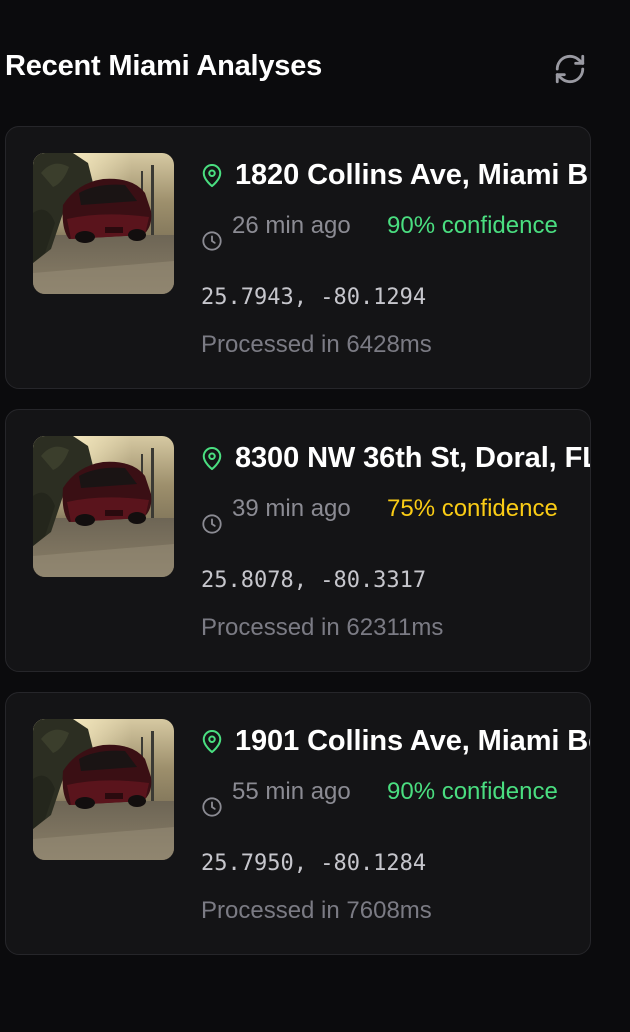 The height and width of the screenshot is (1032, 630). Describe the element at coordinates (314, 580) in the screenshot. I see `coordinates: 25.8078, -80.3317` at that location.